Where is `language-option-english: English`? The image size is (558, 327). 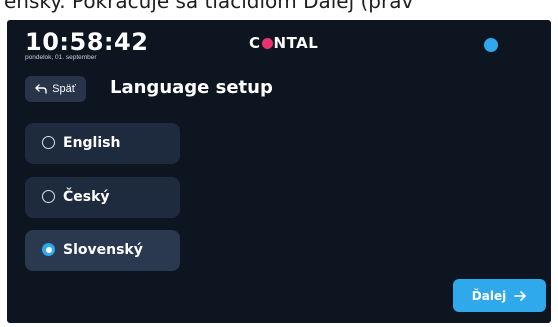 language-option-english: English is located at coordinates (102, 143).